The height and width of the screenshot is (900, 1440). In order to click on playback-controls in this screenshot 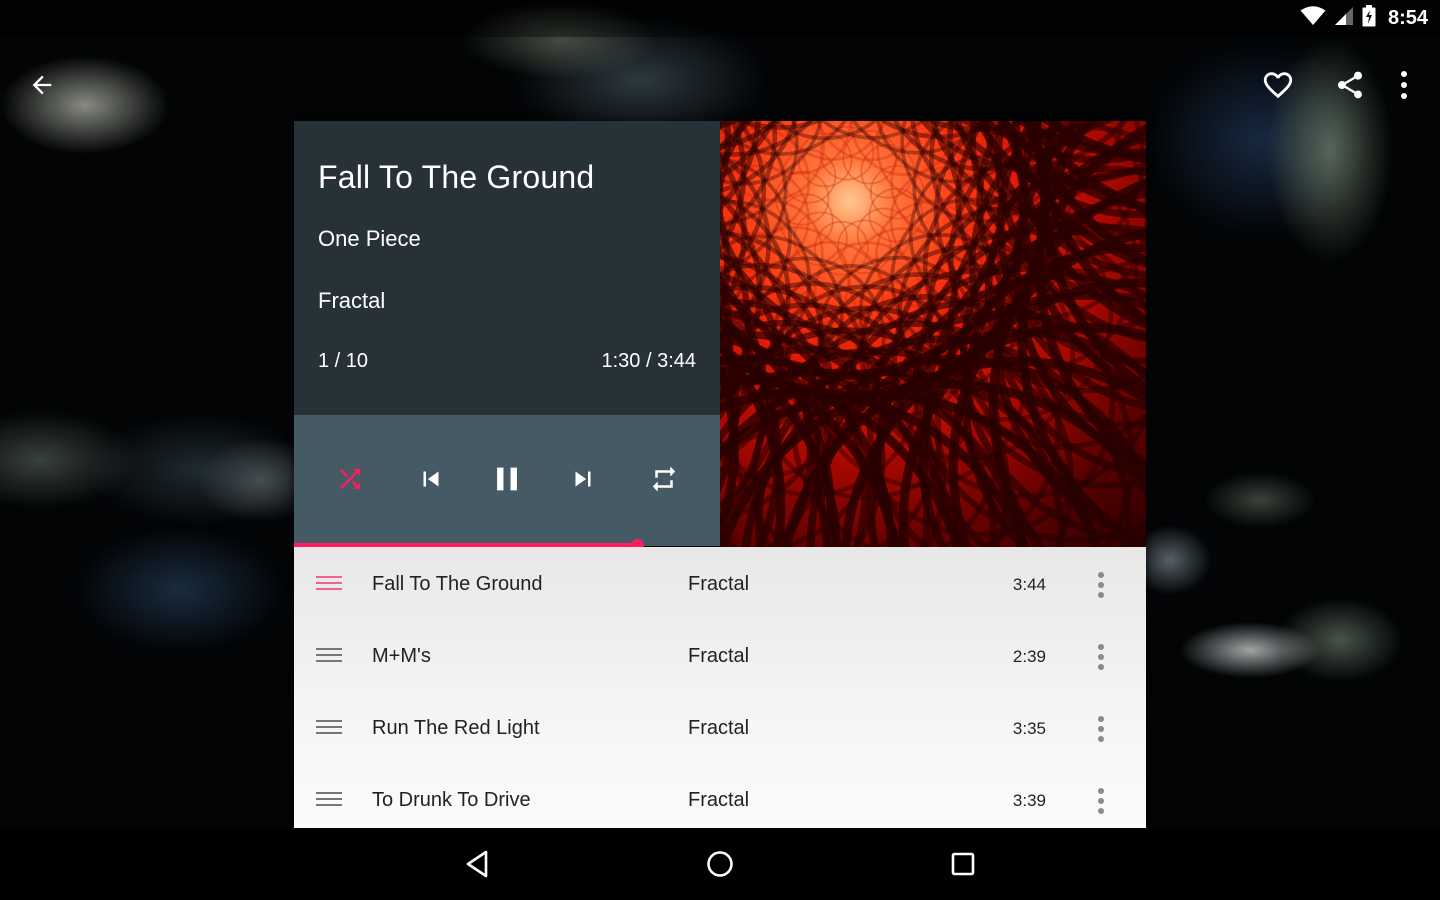, I will do `click(507, 480)`.